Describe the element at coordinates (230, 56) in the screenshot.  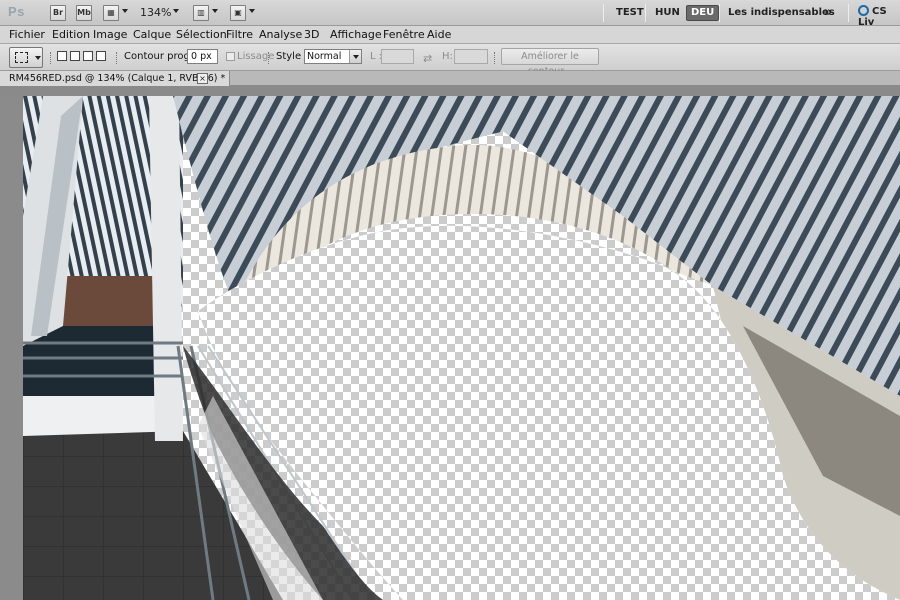
I see `antialias-checkbox` at that location.